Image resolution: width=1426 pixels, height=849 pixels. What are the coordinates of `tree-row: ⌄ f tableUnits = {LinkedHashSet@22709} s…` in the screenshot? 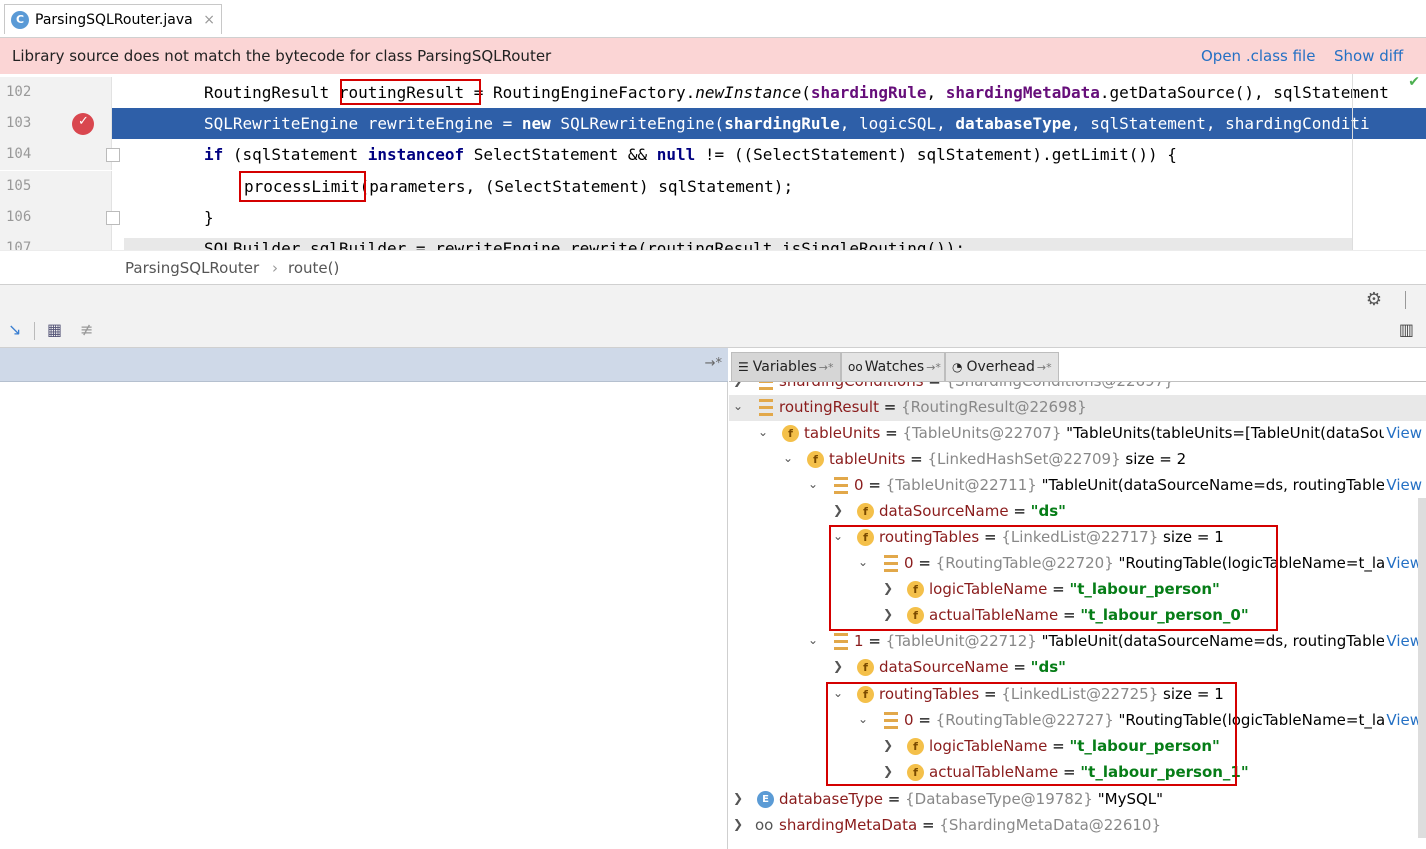 It's located at (1077, 460).